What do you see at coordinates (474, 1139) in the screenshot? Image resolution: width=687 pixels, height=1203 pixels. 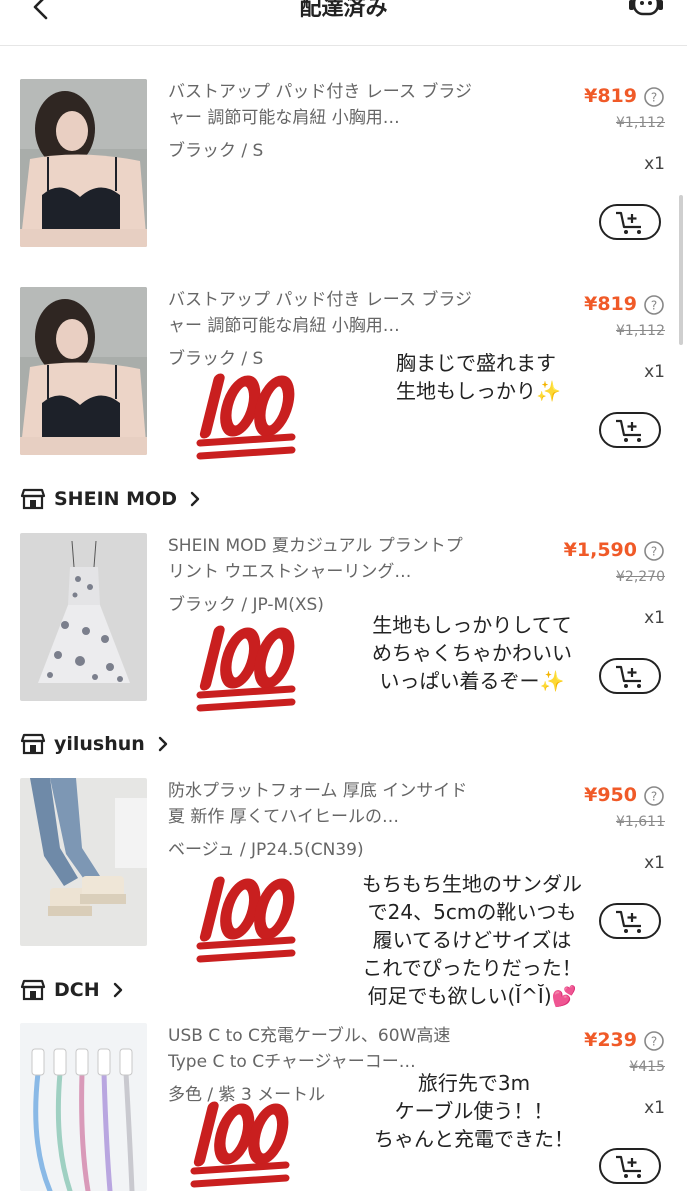 I see `review-note-line: ちゃんと充電できた！` at bounding box center [474, 1139].